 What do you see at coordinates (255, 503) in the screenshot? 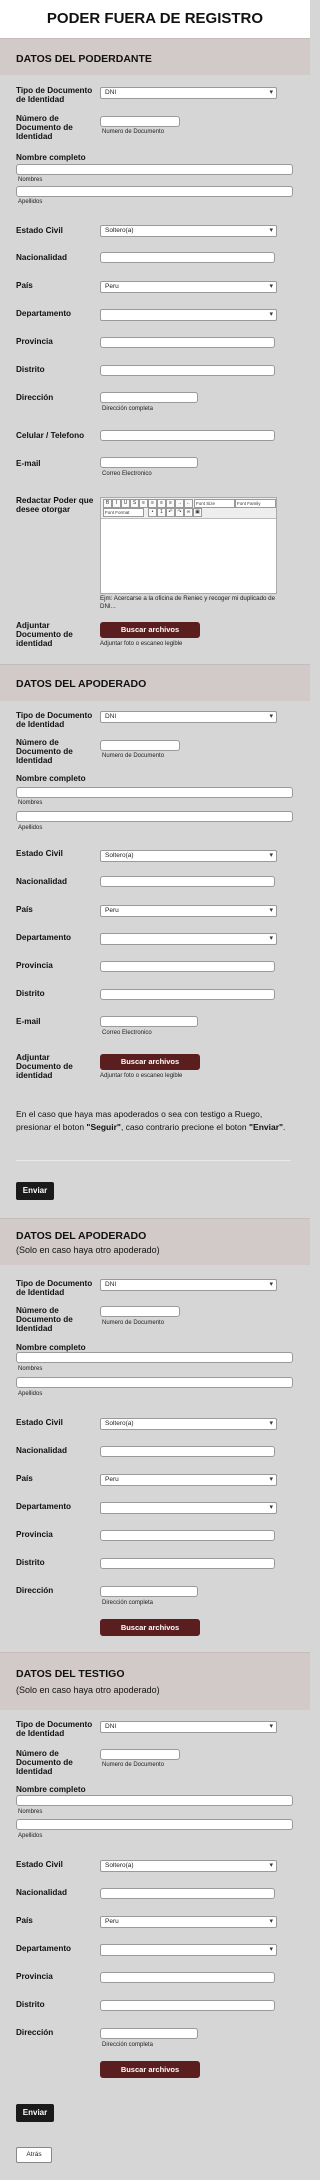
I see `font-family-select: Font Family` at bounding box center [255, 503].